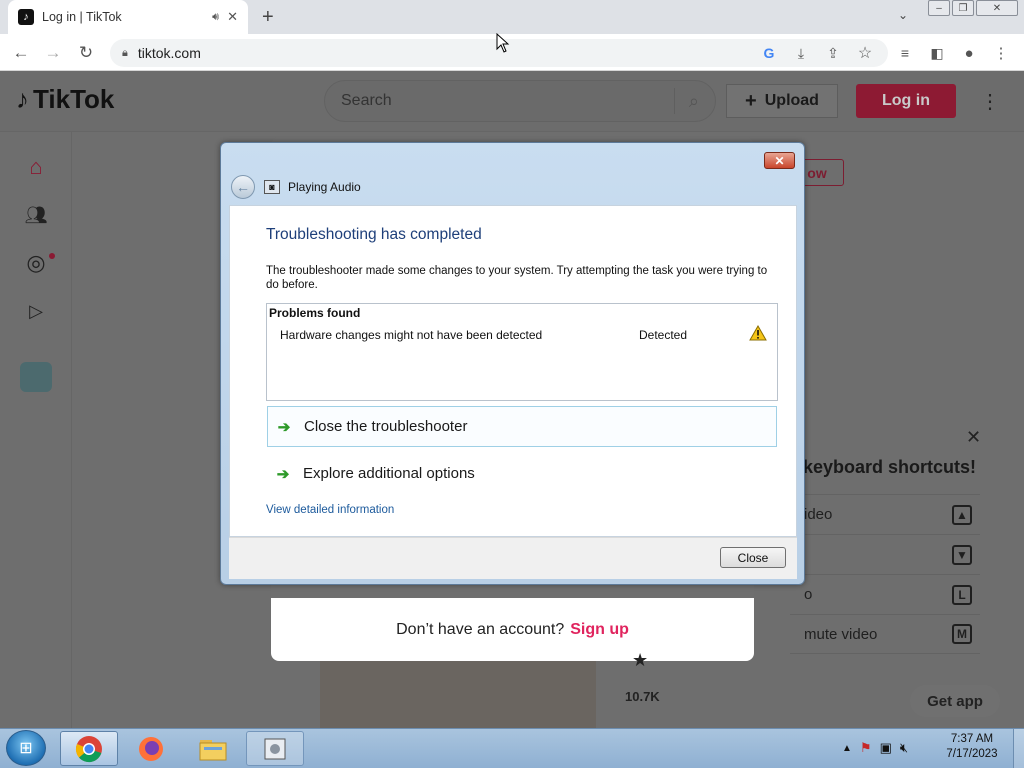 This screenshot has width=1024, height=768. Describe the element at coordinates (694, 101) in the screenshot. I see `search-icon: ⌕` at that location.